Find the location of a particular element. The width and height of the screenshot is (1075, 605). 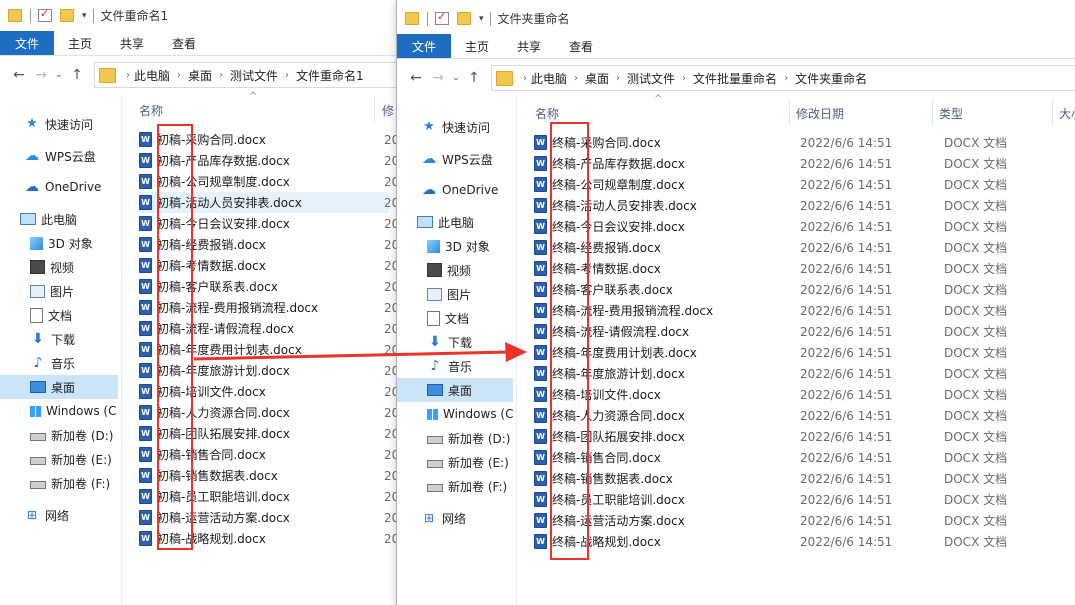

breadcrumb-current-folder: 文件重命名1 is located at coordinates (330, 75).